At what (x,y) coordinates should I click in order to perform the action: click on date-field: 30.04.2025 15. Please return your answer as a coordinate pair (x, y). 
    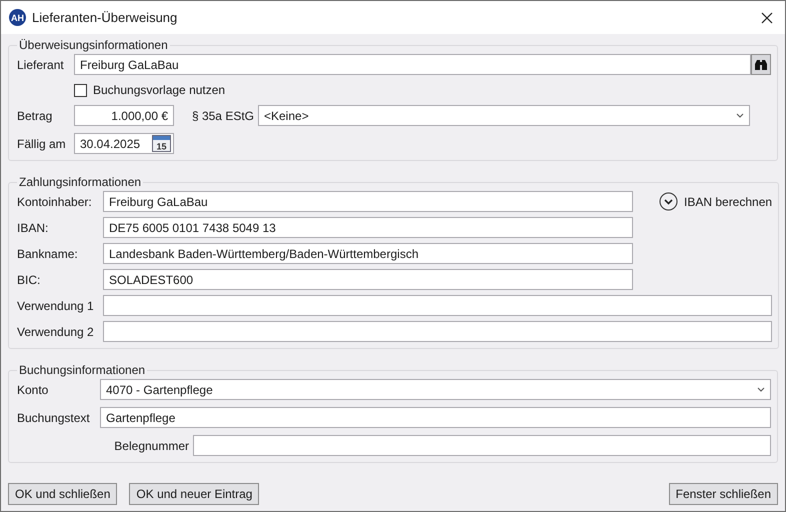
    Looking at the image, I should click on (124, 143).